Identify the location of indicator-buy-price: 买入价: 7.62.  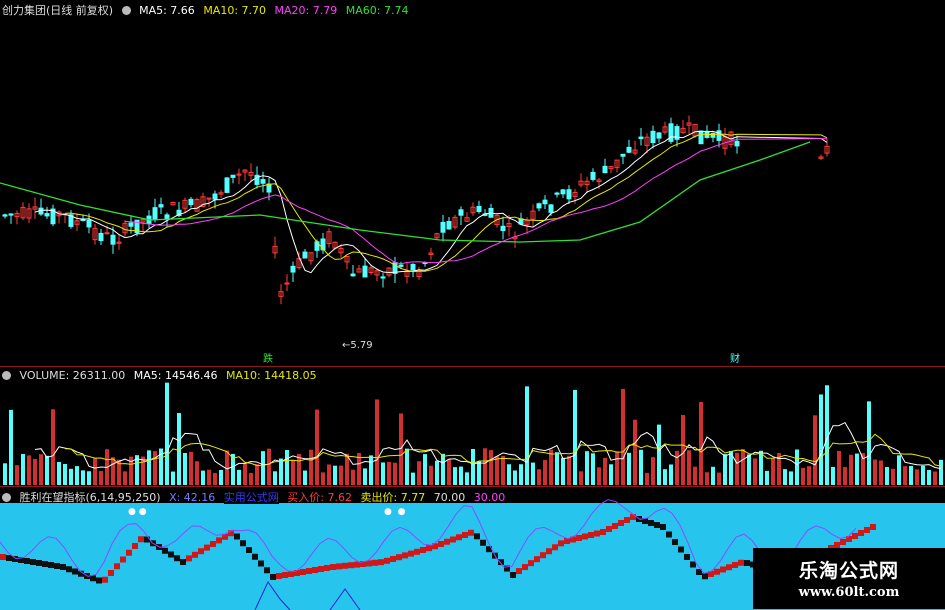
(319, 497).